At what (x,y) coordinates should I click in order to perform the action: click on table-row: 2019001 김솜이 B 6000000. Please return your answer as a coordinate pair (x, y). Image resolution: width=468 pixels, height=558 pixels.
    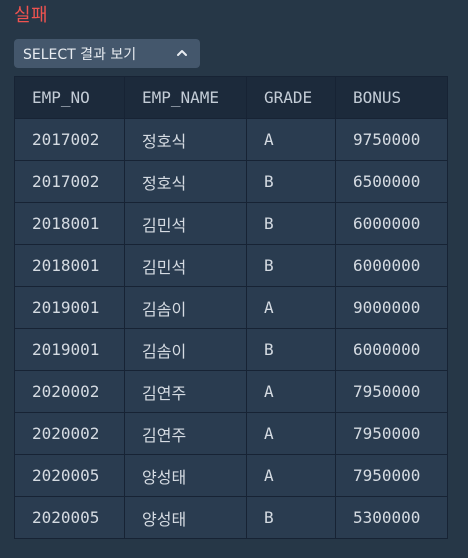
    Looking at the image, I should click on (231, 349).